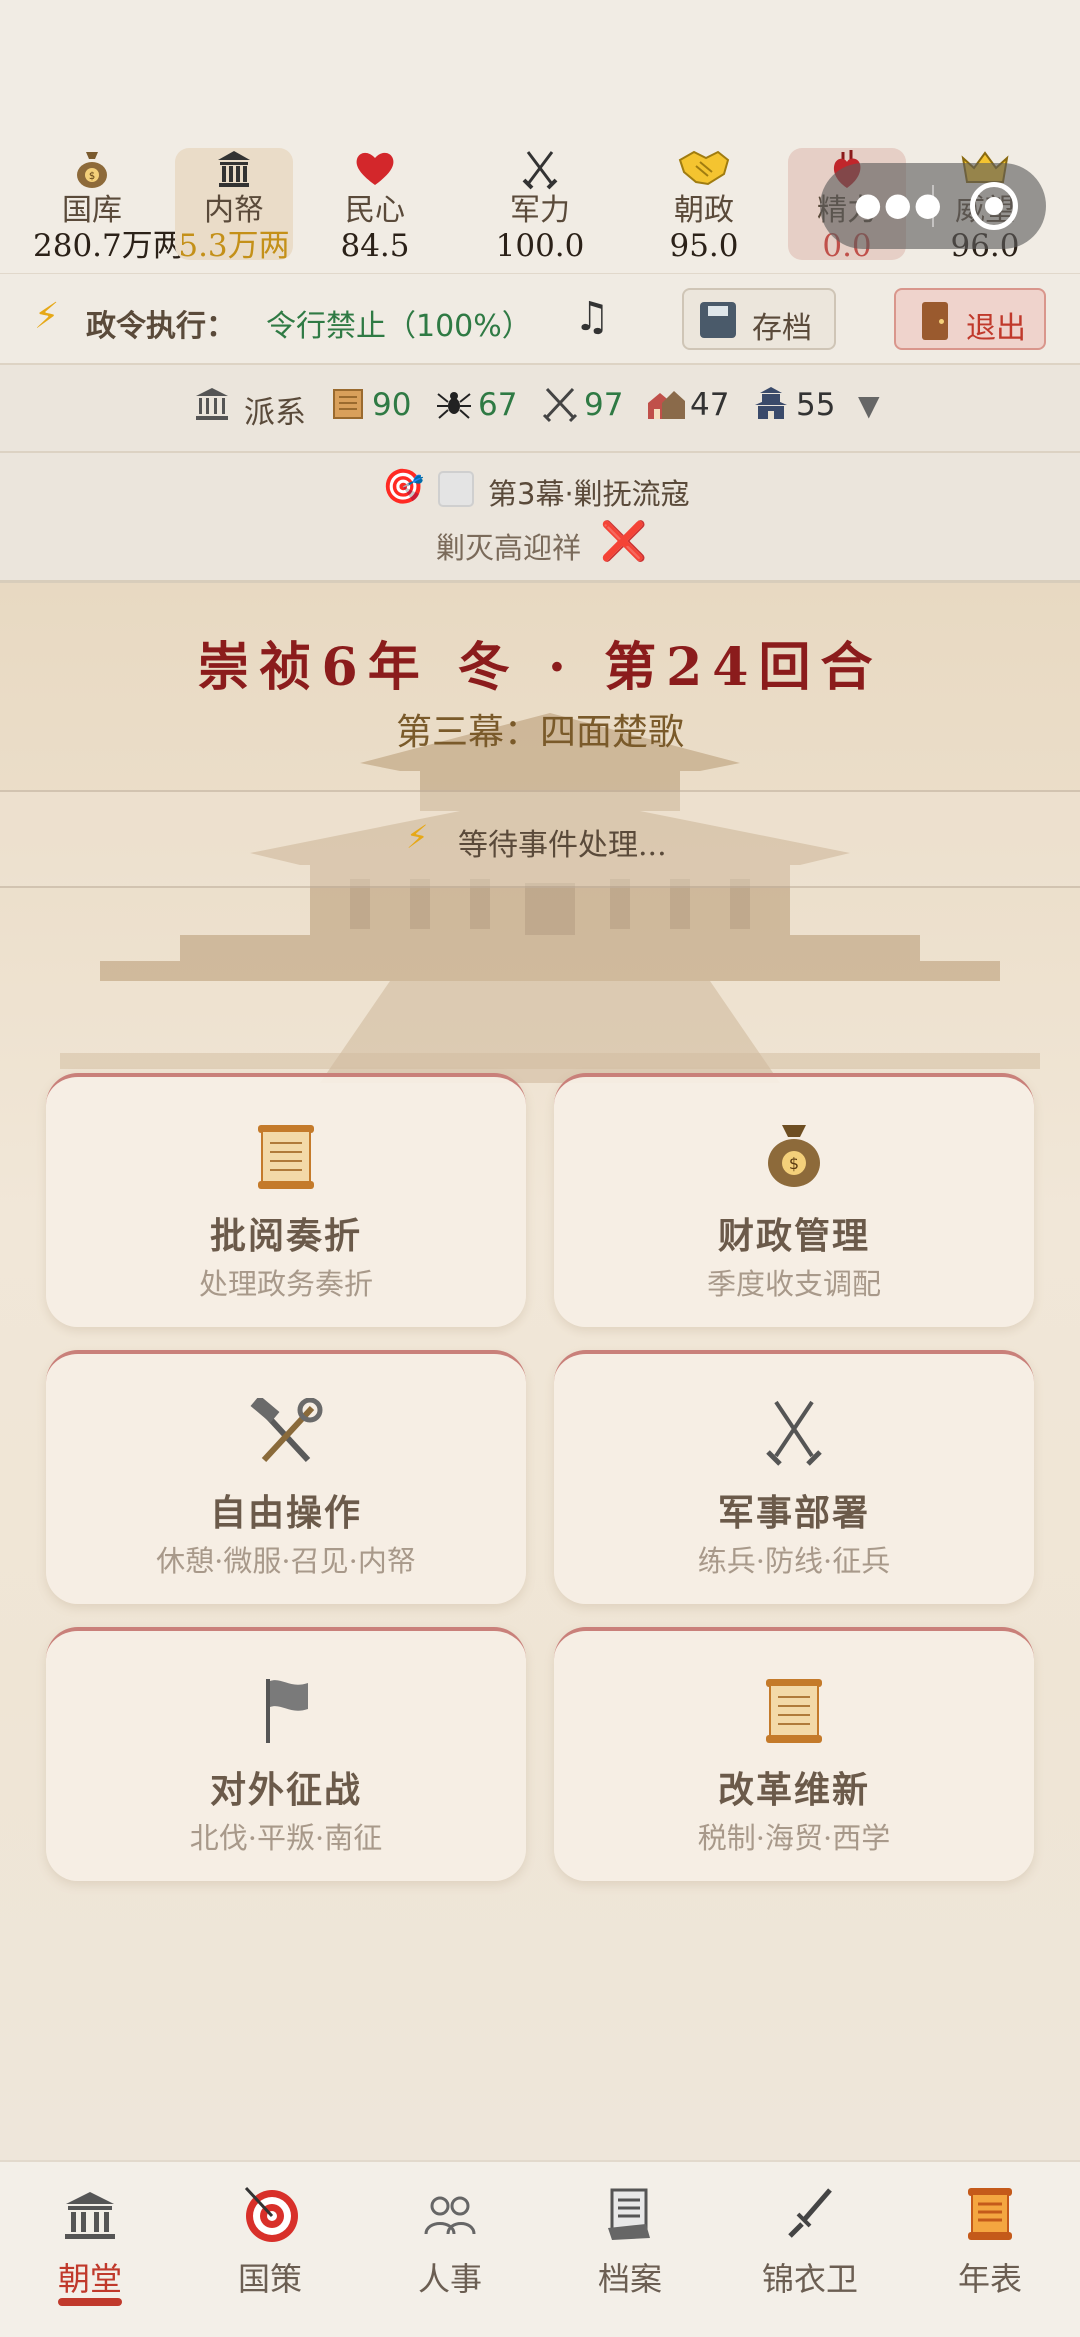 This screenshot has width=1080, height=2337. I want to click on card-subtitle: 税制·海贸·西学, so click(794, 1838).